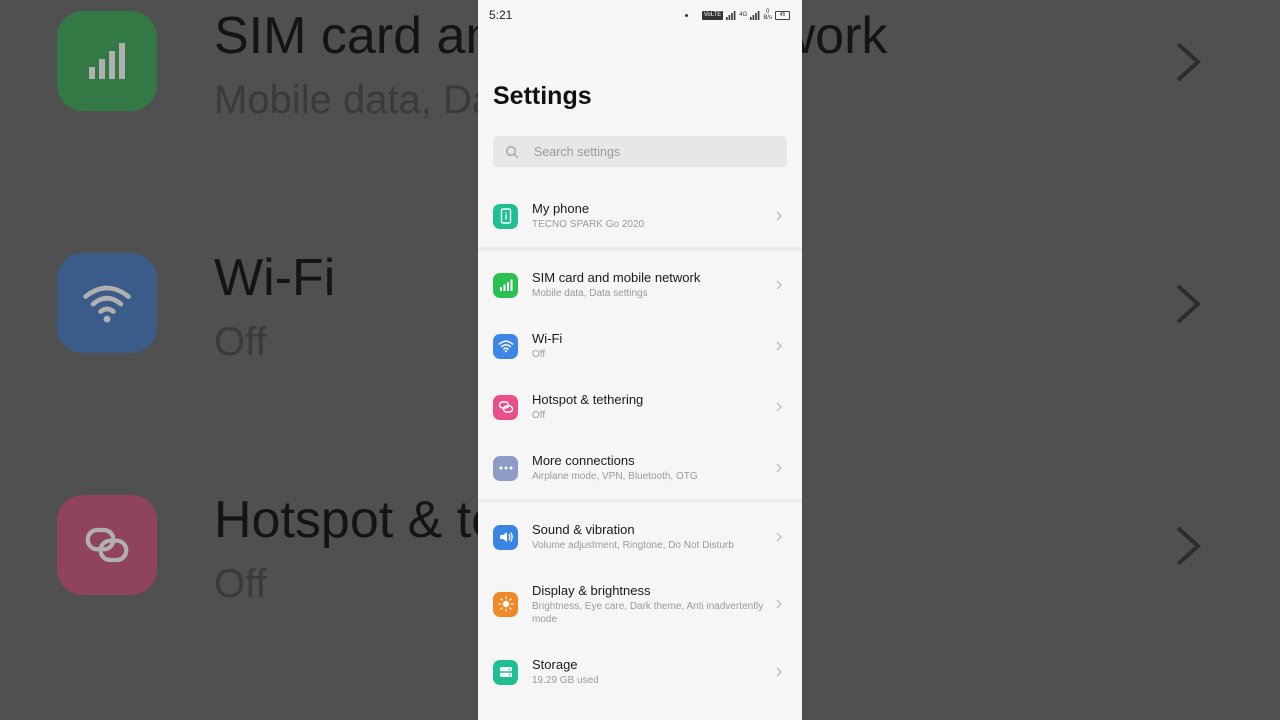  I want to click on item-title: More connections, so click(583, 460).